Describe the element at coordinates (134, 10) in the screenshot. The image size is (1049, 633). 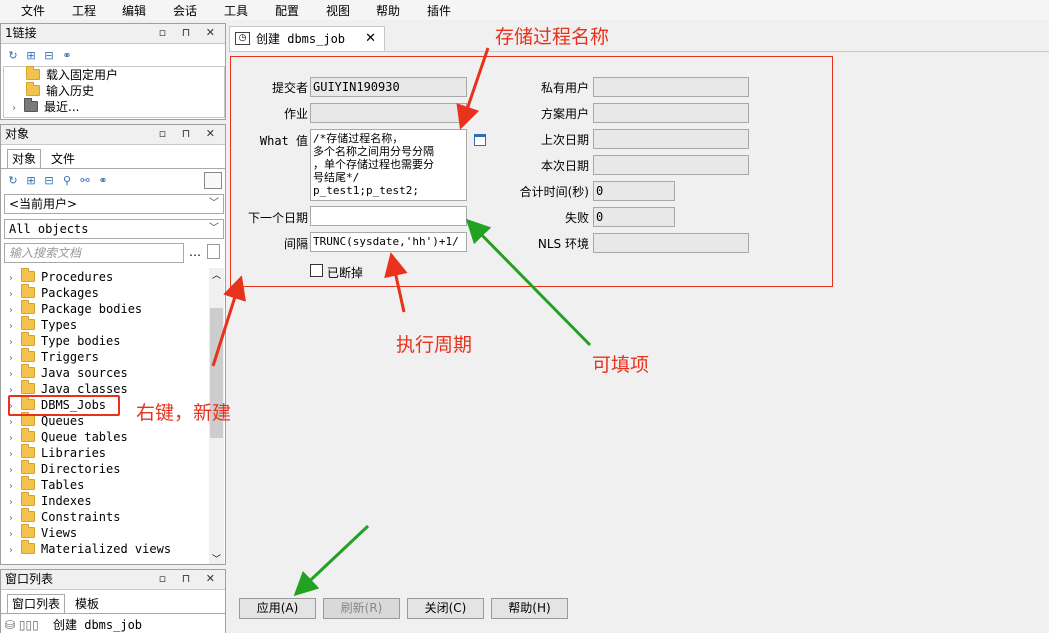
I see `menu-edit: 编辑` at that location.